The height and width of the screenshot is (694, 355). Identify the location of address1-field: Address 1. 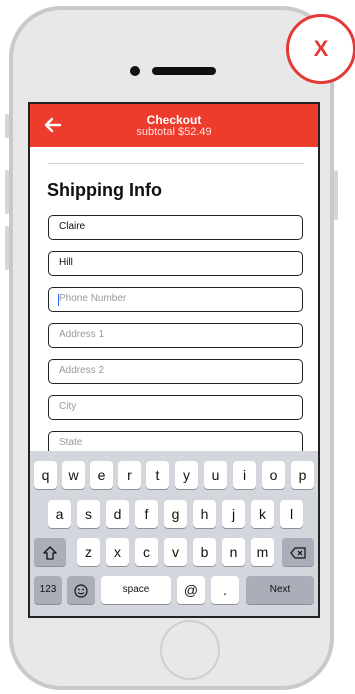
(175, 335).